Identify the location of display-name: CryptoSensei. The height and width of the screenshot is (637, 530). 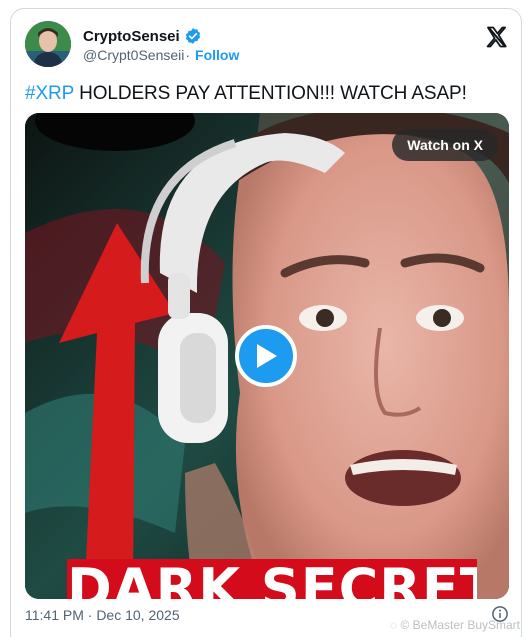
(131, 36).